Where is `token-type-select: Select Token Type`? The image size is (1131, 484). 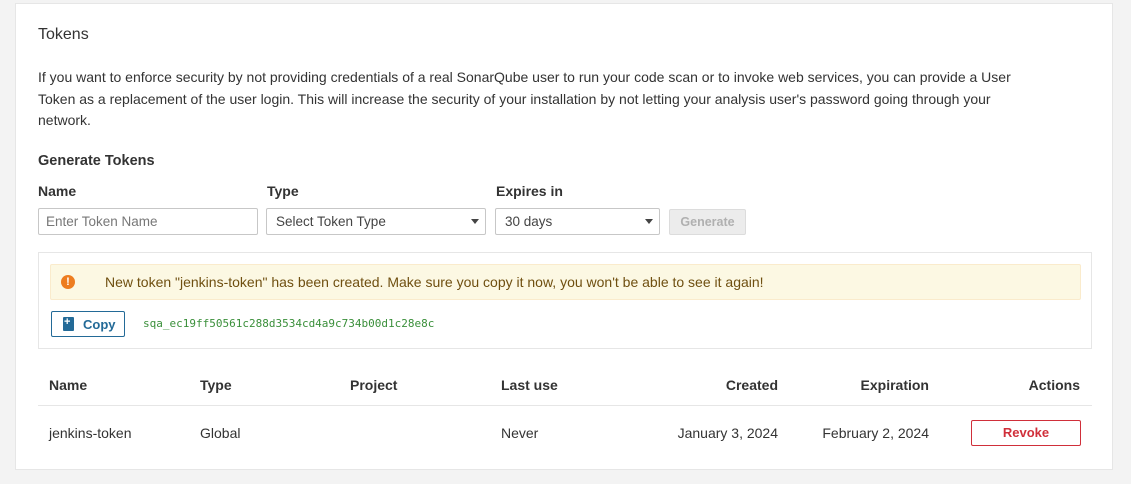
token-type-select: Select Token Type is located at coordinates (376, 221).